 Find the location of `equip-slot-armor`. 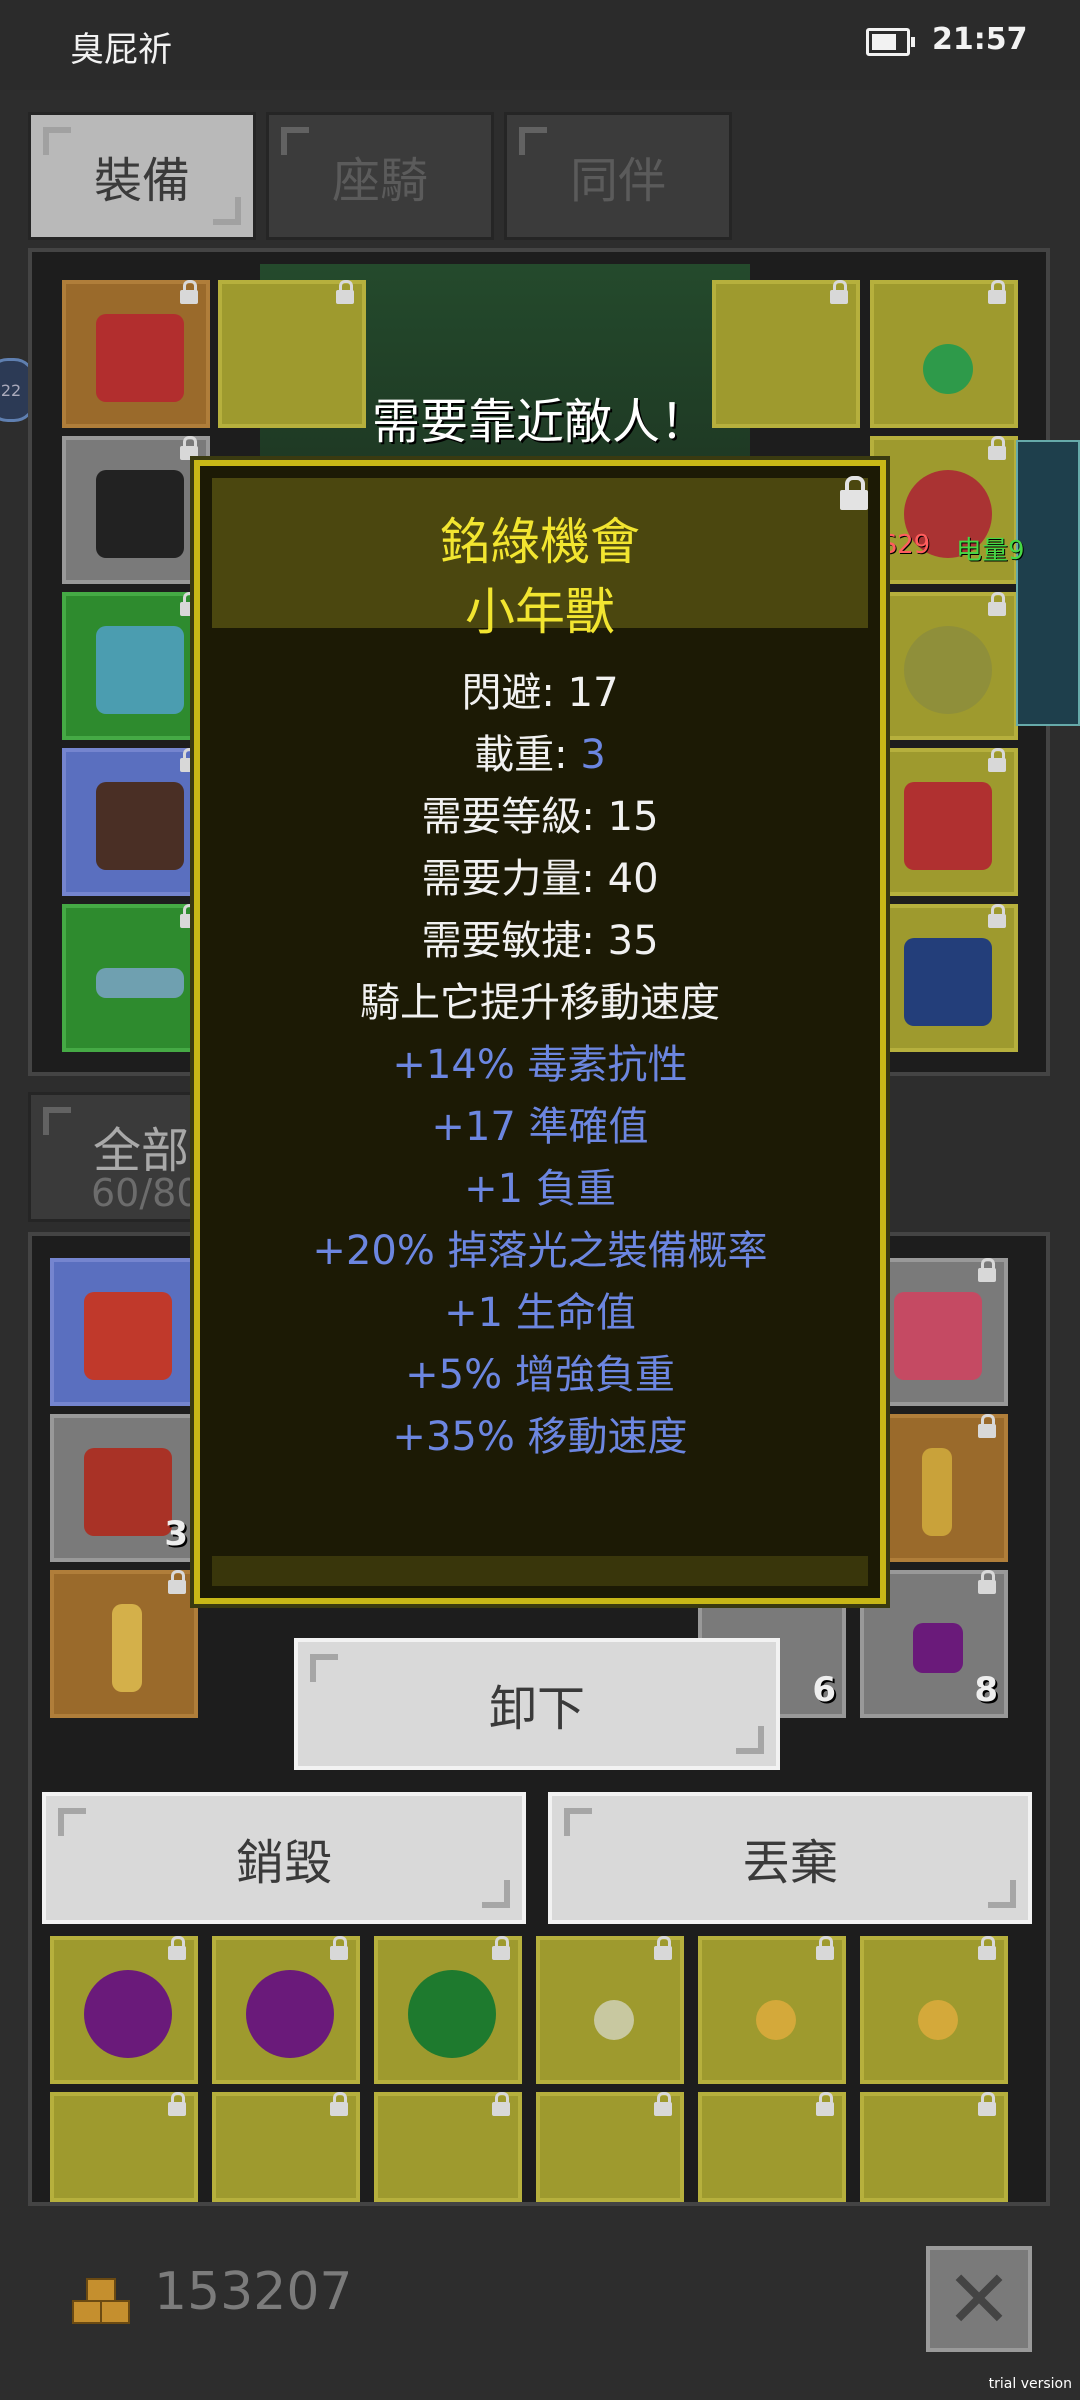

equip-slot-armor is located at coordinates (136, 510).